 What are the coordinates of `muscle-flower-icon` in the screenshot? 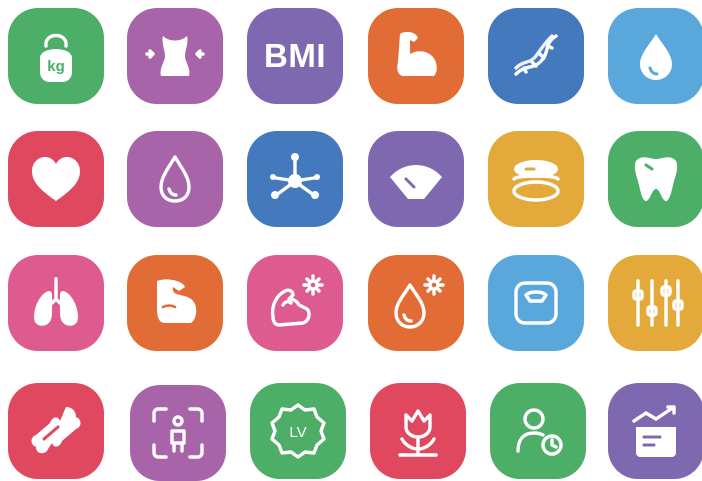 It's located at (297, 300).